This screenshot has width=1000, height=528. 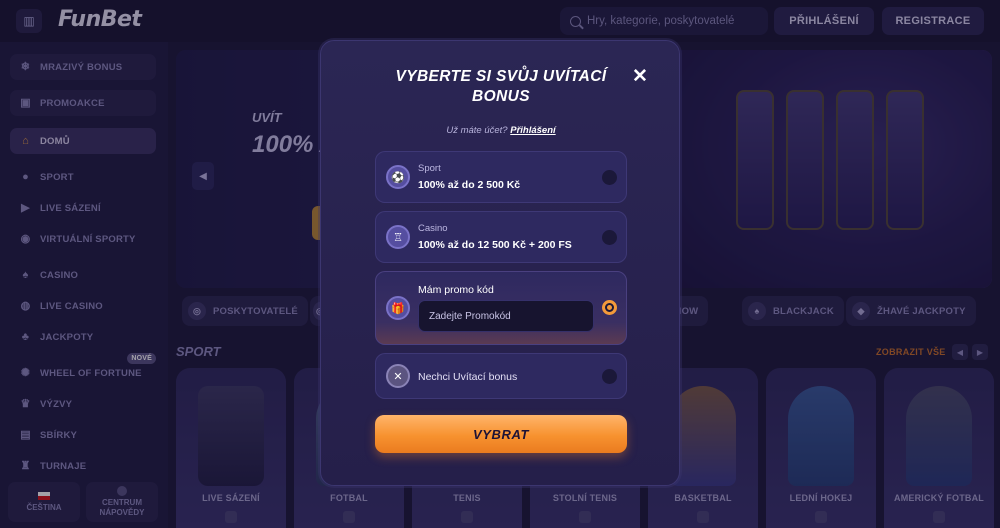 What do you see at coordinates (609, 237) in the screenshot?
I see `radio-casino` at bounding box center [609, 237].